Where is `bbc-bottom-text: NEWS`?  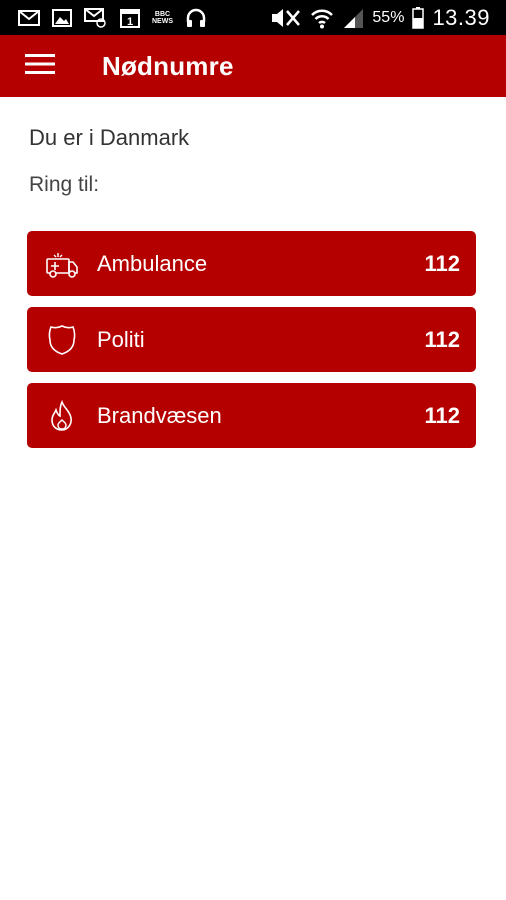 bbc-bottom-text: NEWS is located at coordinates (162, 21).